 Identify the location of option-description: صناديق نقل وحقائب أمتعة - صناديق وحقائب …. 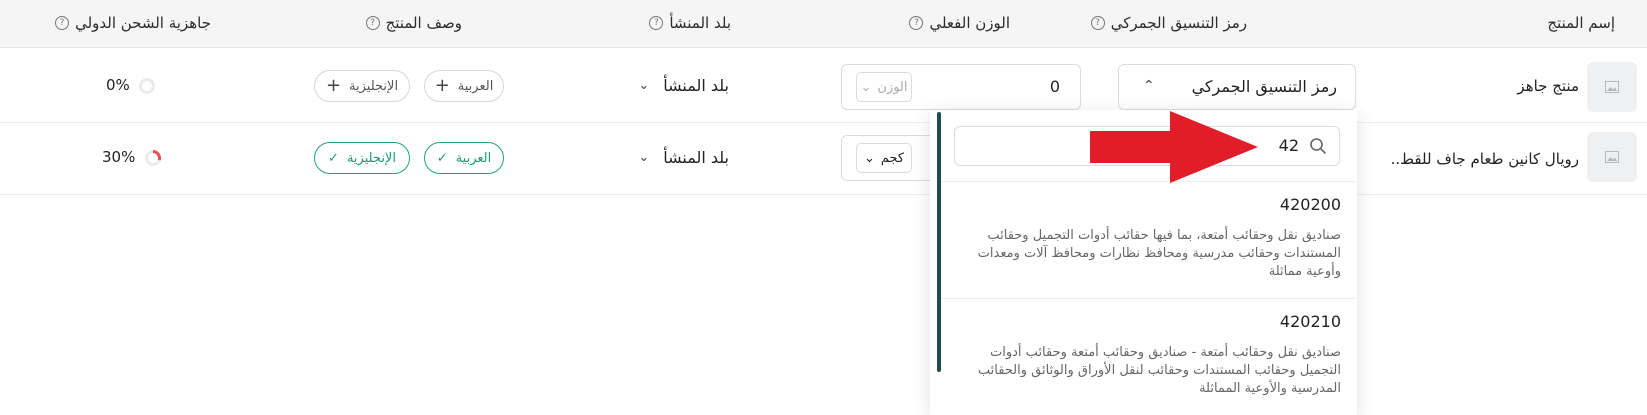
(1159, 370).